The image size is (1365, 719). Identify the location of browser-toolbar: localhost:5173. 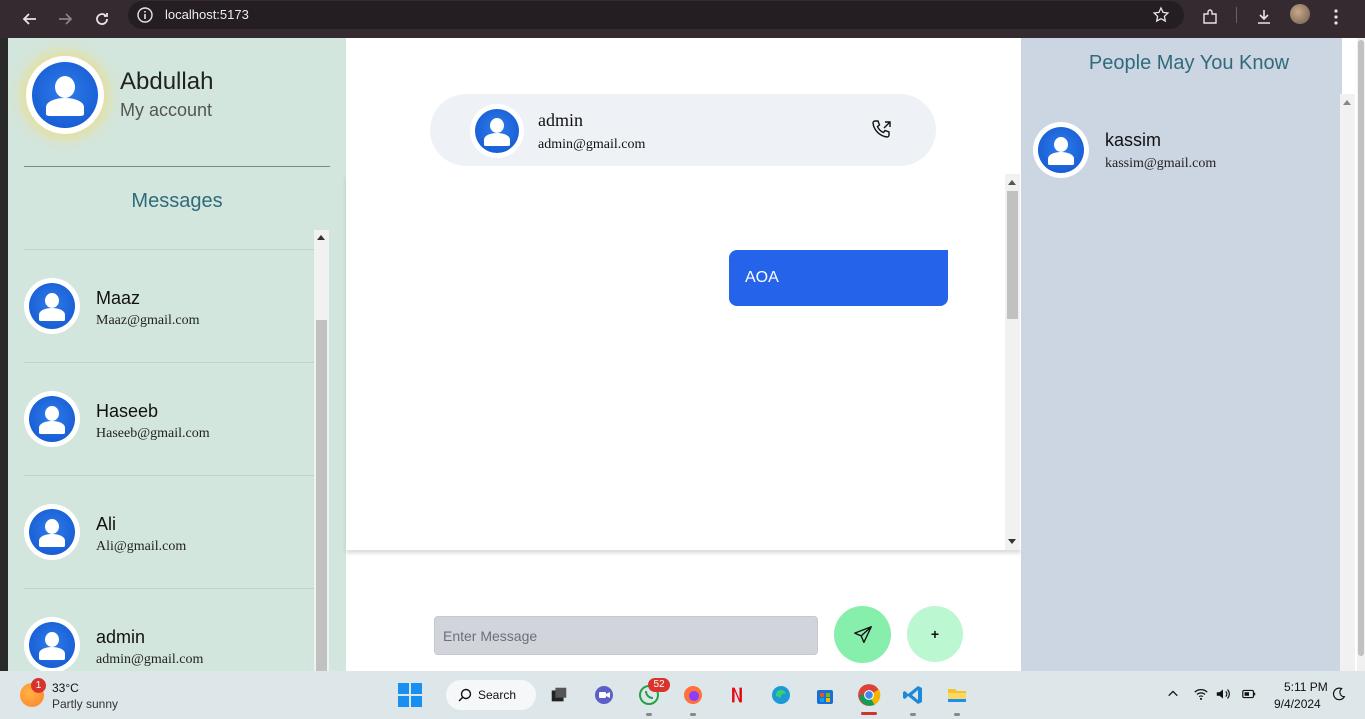
(682, 19).